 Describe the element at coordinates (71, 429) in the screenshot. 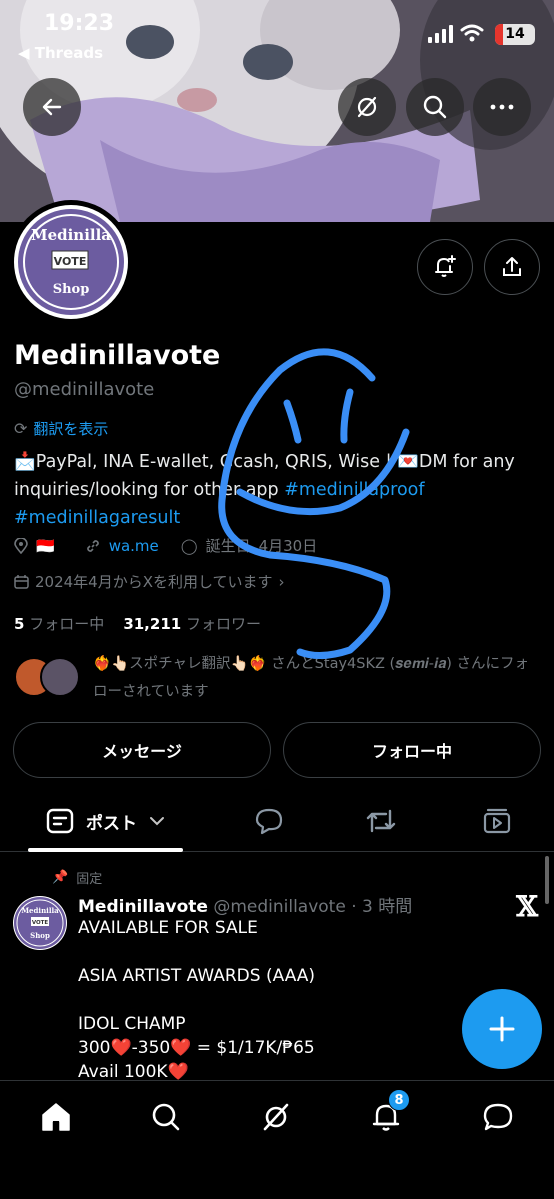

I see `translate-label: 翻訳を表示` at that location.